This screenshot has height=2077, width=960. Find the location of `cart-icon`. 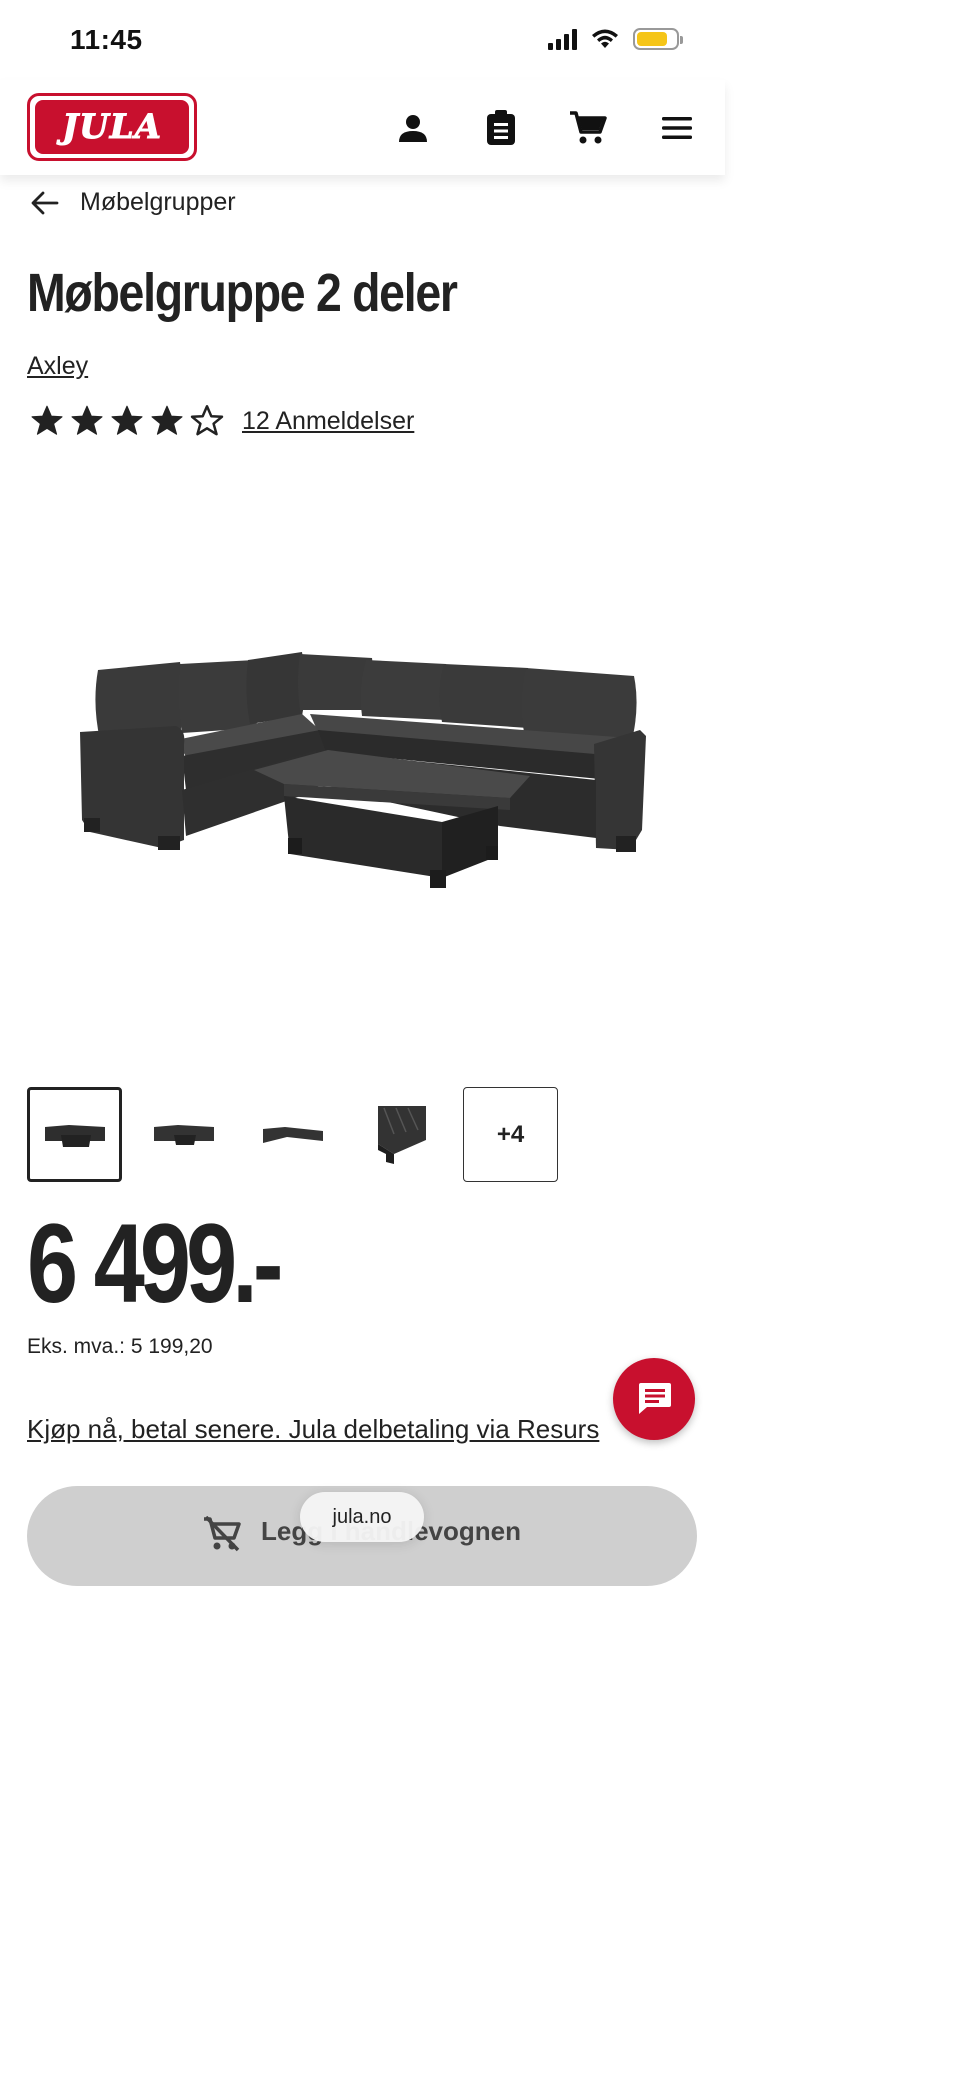

cart-icon is located at coordinates (588, 127).